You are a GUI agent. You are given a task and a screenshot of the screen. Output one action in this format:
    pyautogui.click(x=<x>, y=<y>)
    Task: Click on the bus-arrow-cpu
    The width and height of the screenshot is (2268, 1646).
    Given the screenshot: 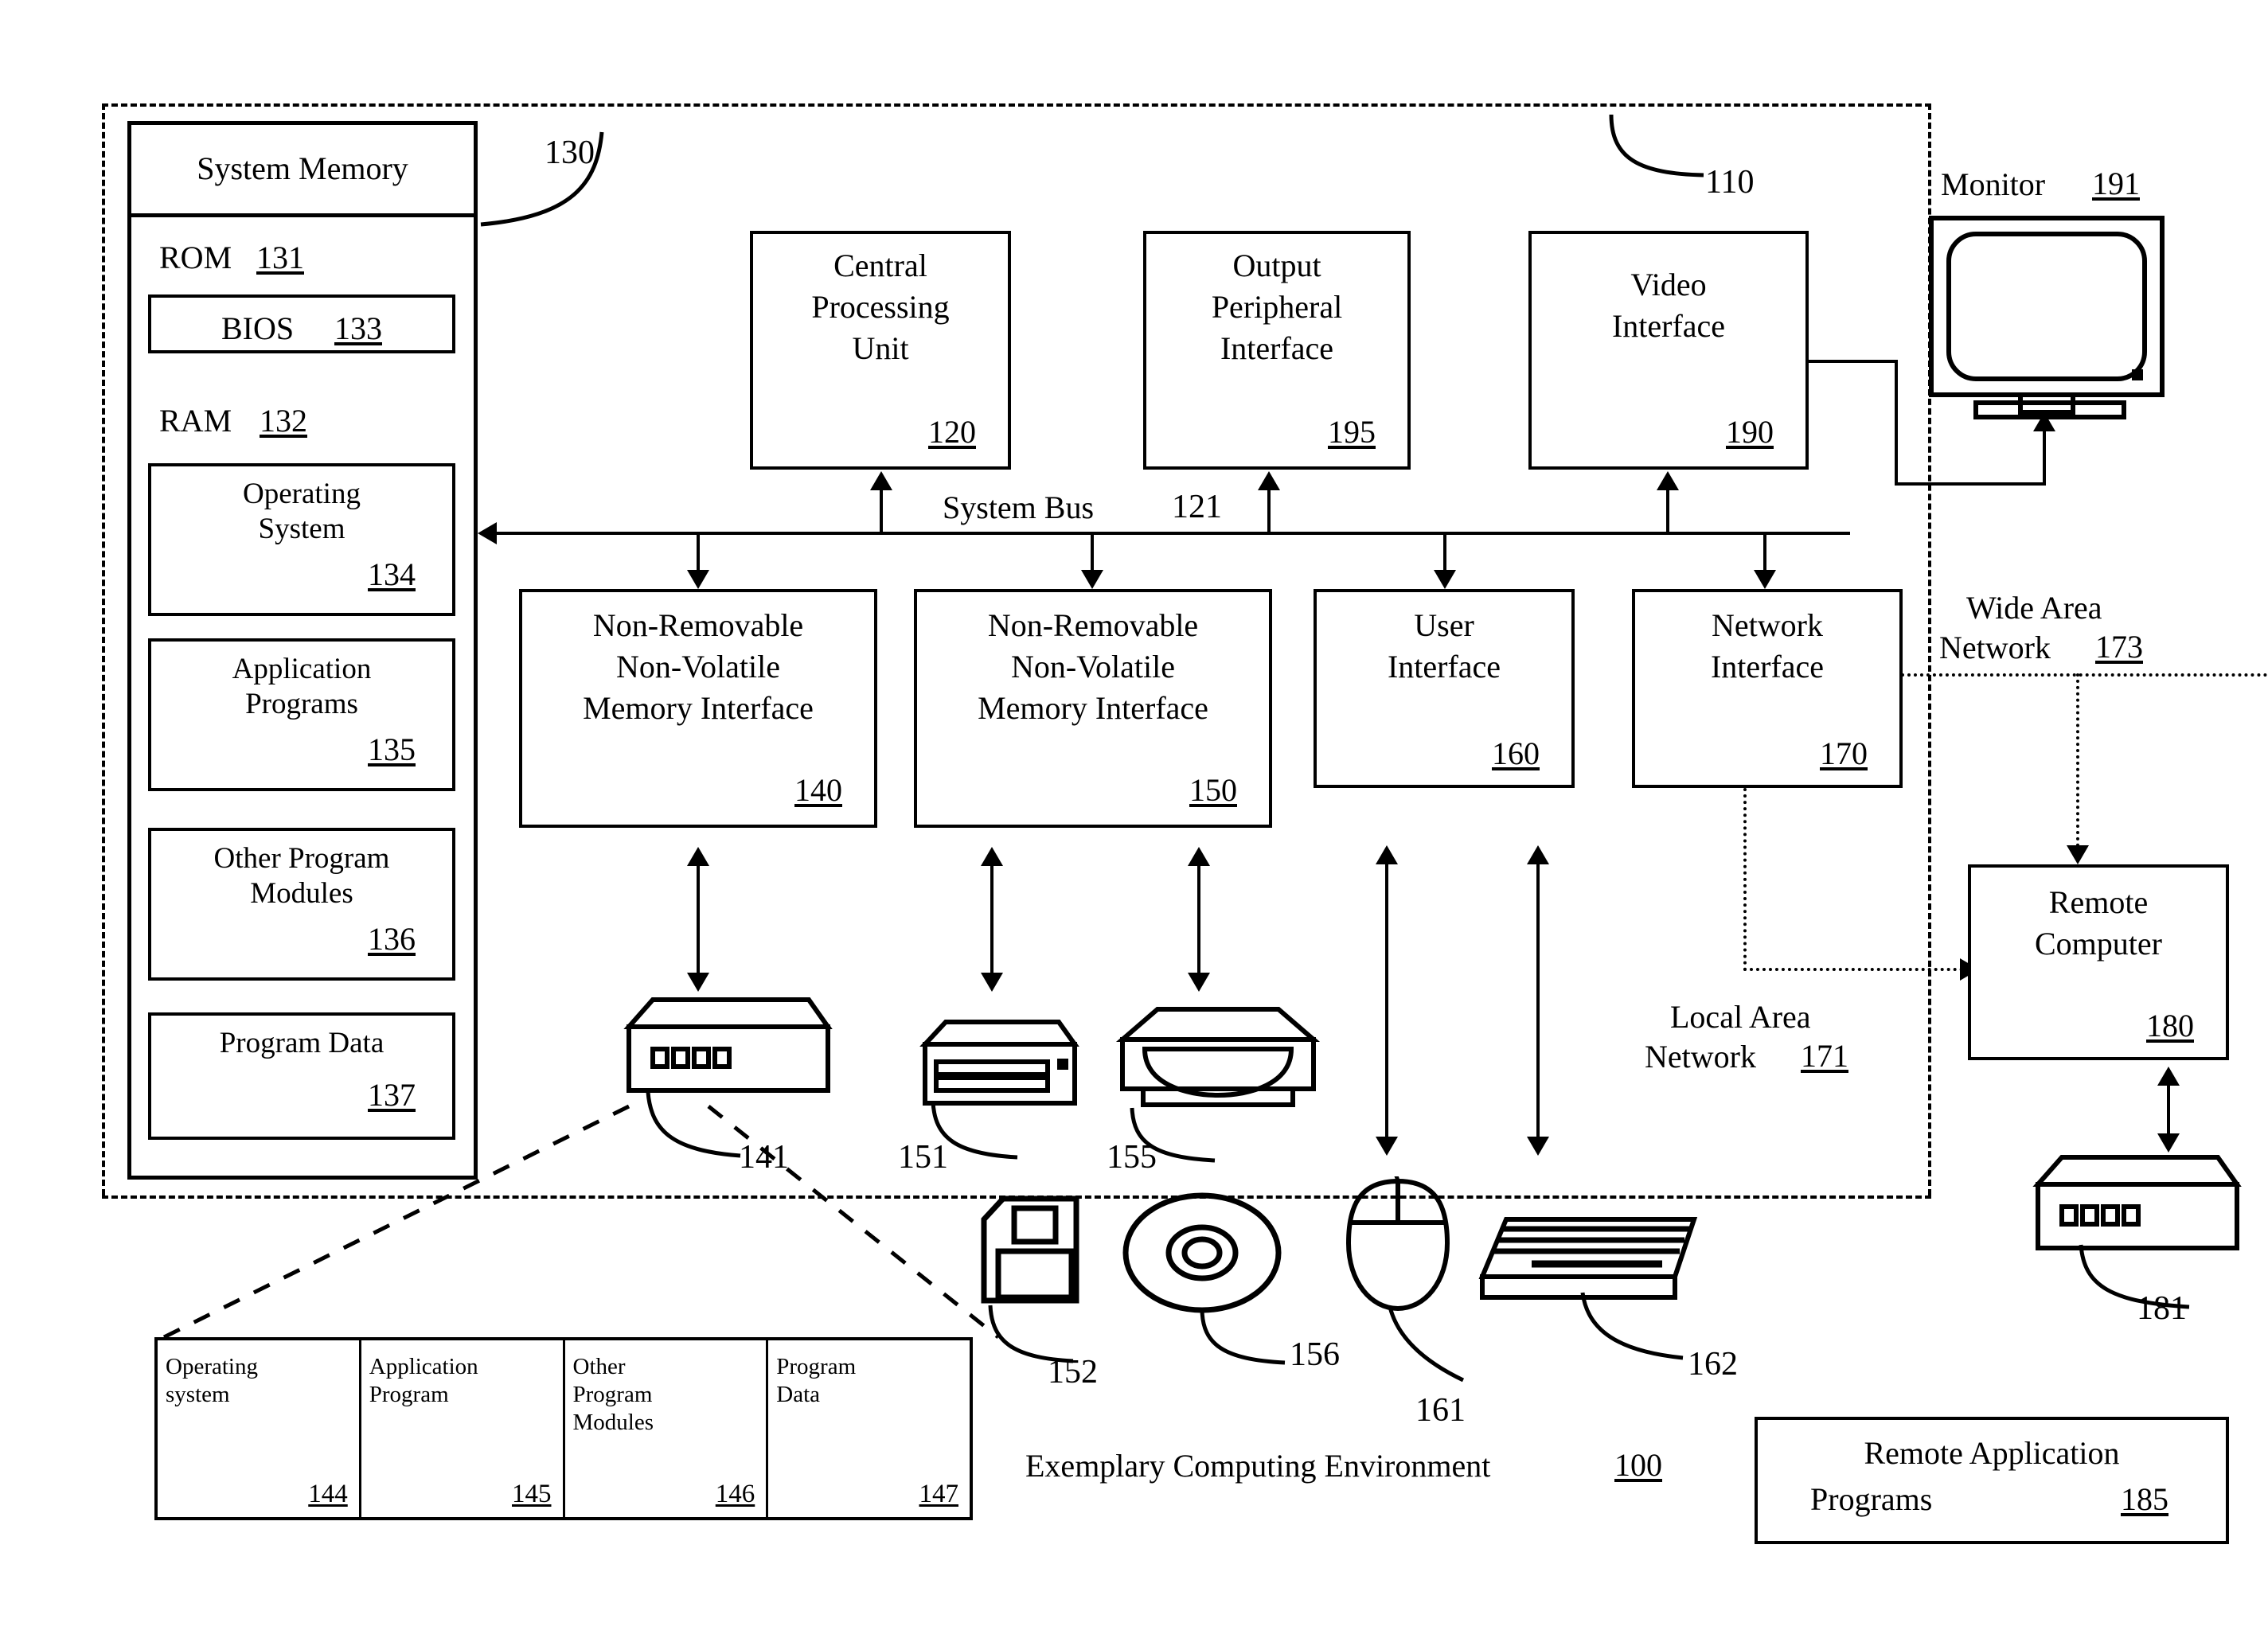 What is the action you would take?
    pyautogui.click(x=881, y=480)
    